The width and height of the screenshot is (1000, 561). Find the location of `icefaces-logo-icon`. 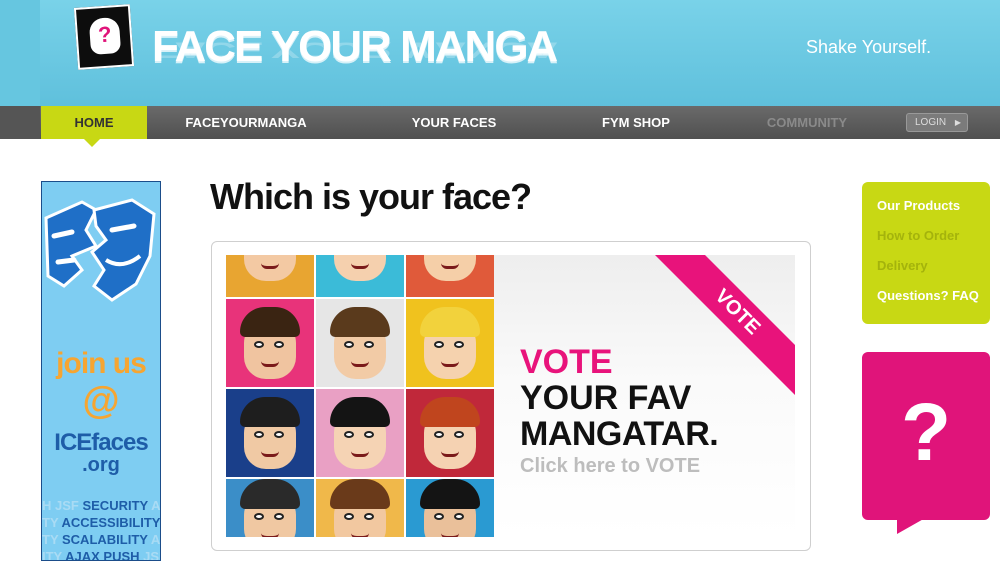

icefaces-logo-icon is located at coordinates (100, 250).